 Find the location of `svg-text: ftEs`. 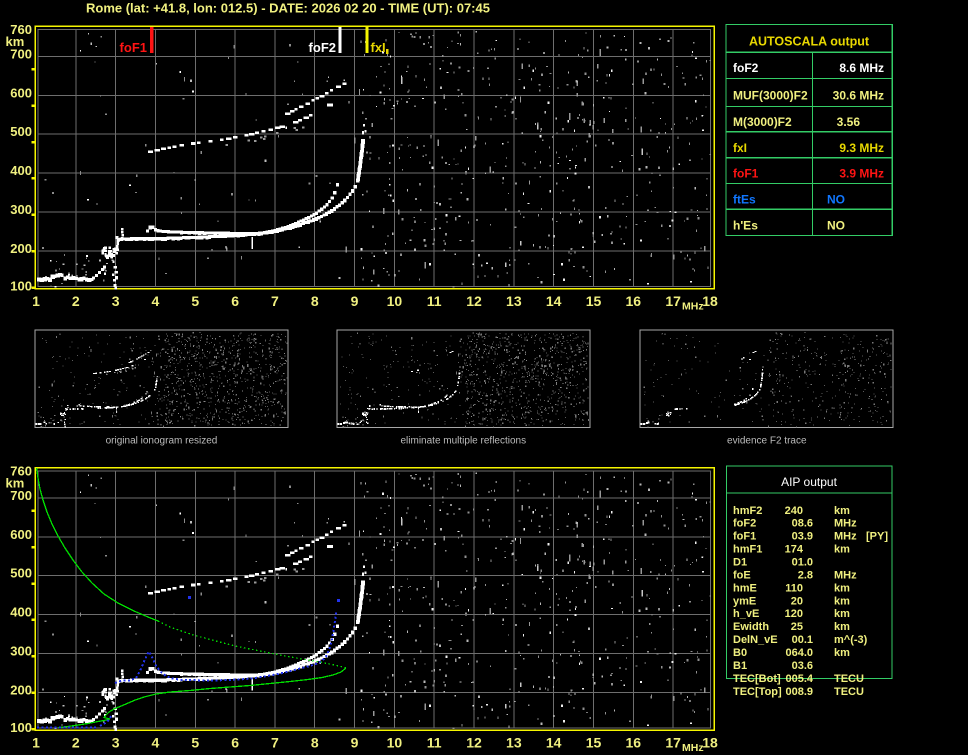

svg-text: ftEs is located at coordinates (744, 200).